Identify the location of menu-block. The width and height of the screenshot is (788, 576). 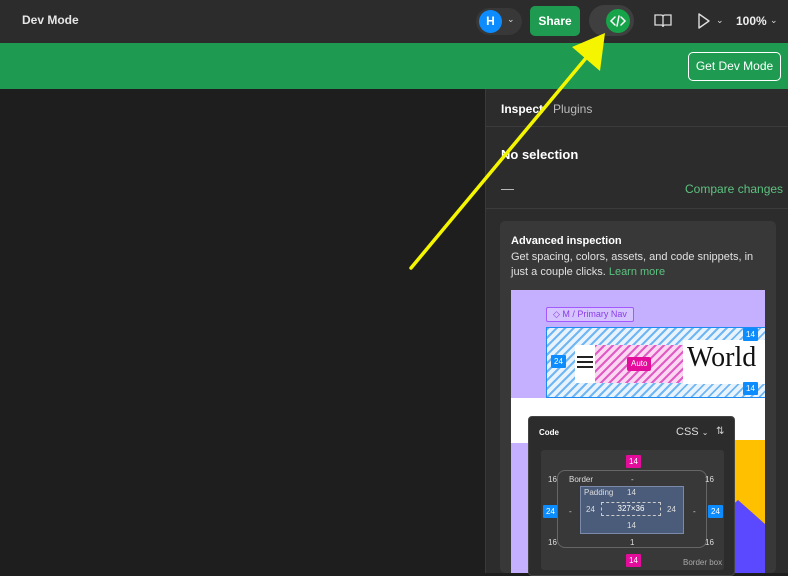
(585, 364).